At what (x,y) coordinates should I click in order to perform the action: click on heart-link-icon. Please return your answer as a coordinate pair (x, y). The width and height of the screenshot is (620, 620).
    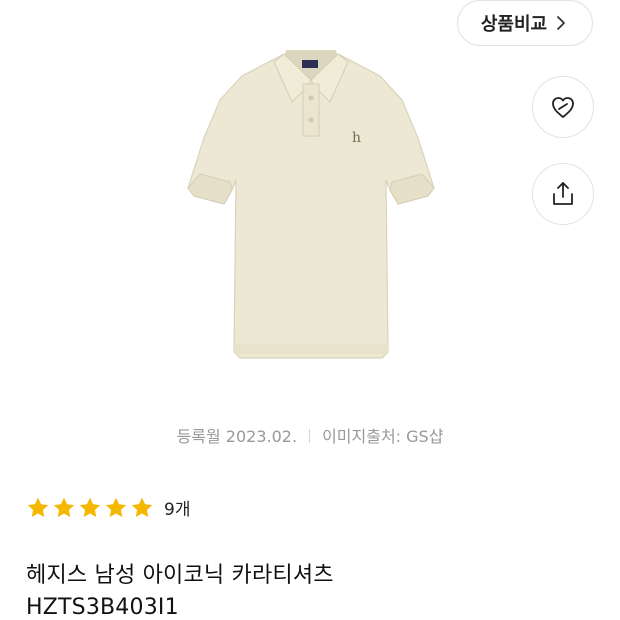
    Looking at the image, I should click on (563, 107).